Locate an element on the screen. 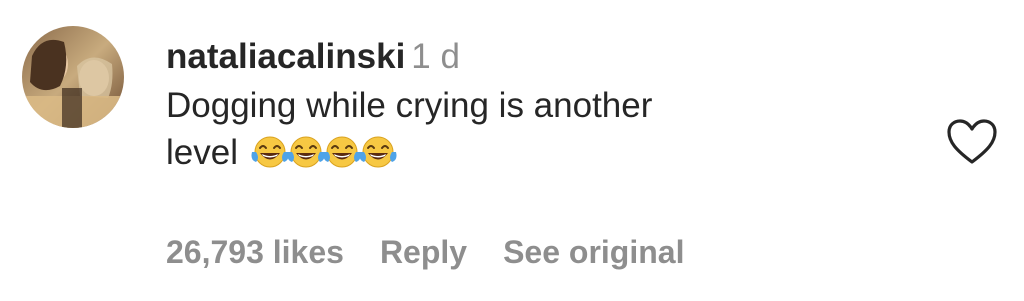 The height and width of the screenshot is (301, 1024). avatar-photo is located at coordinates (73, 77).